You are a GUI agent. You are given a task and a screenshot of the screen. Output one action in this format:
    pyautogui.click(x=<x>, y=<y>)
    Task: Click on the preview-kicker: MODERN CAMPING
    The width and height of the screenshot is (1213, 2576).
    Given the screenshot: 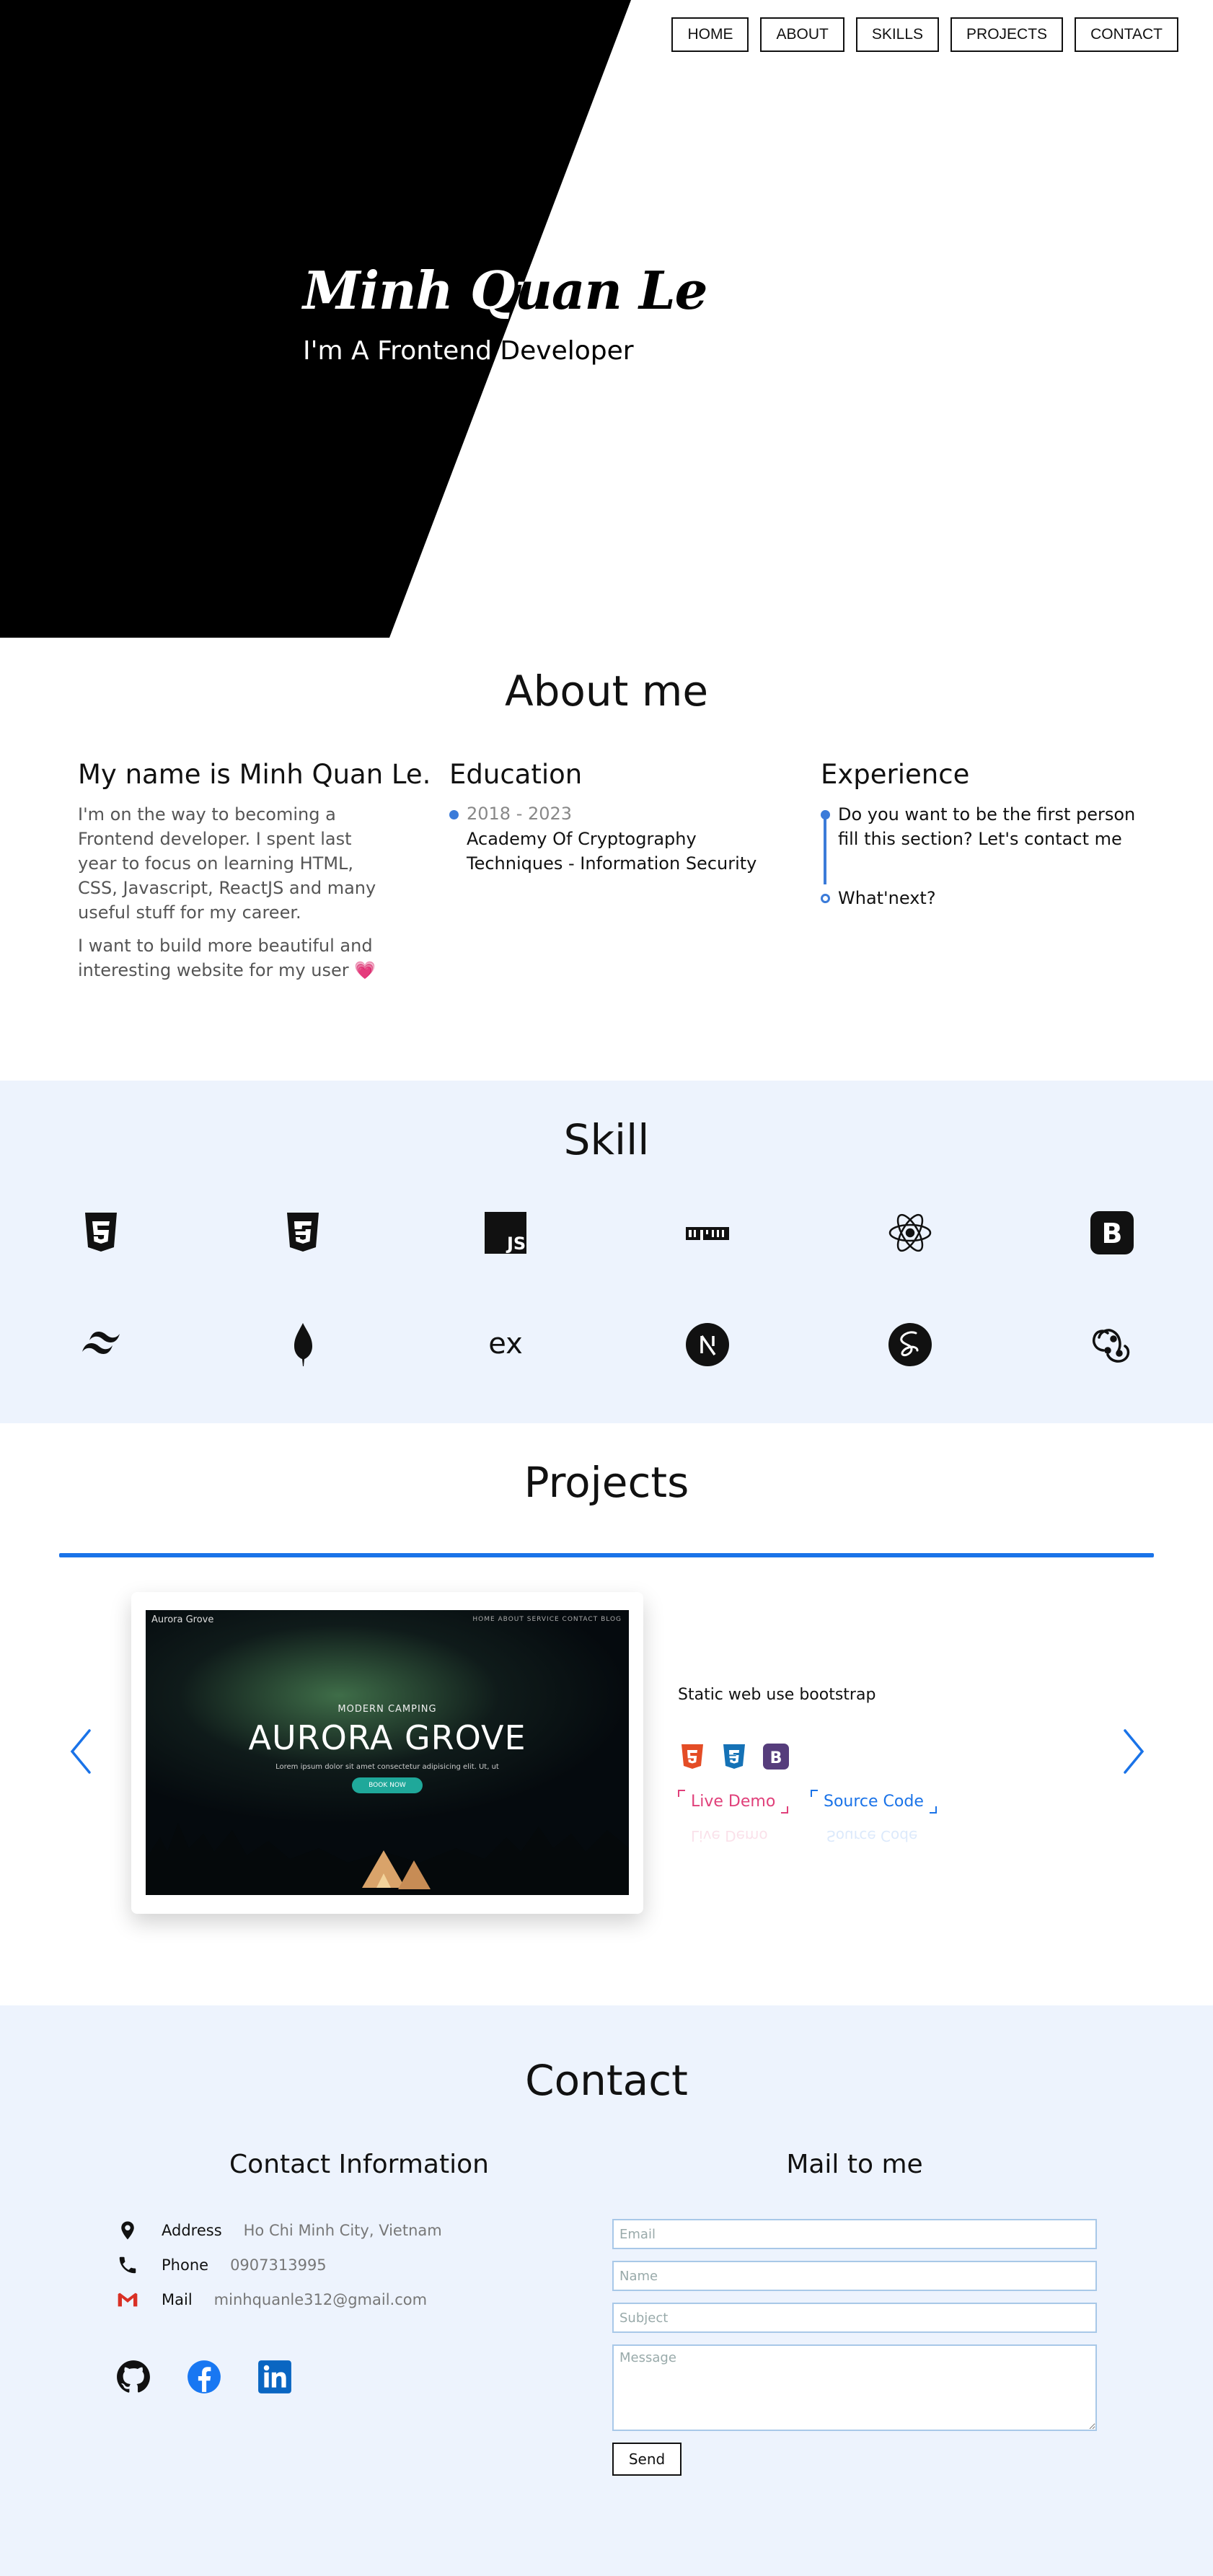 What is the action you would take?
    pyautogui.click(x=388, y=1709)
    